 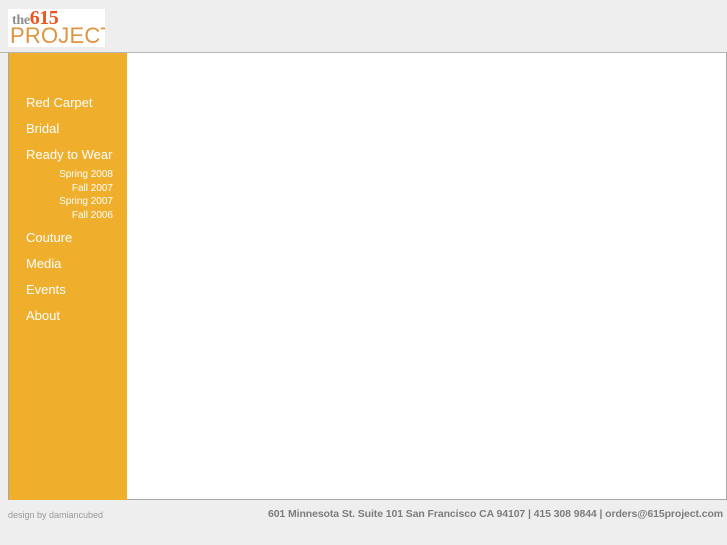 I want to click on site-logo: the615 PROJECT, so click(x=56, y=28).